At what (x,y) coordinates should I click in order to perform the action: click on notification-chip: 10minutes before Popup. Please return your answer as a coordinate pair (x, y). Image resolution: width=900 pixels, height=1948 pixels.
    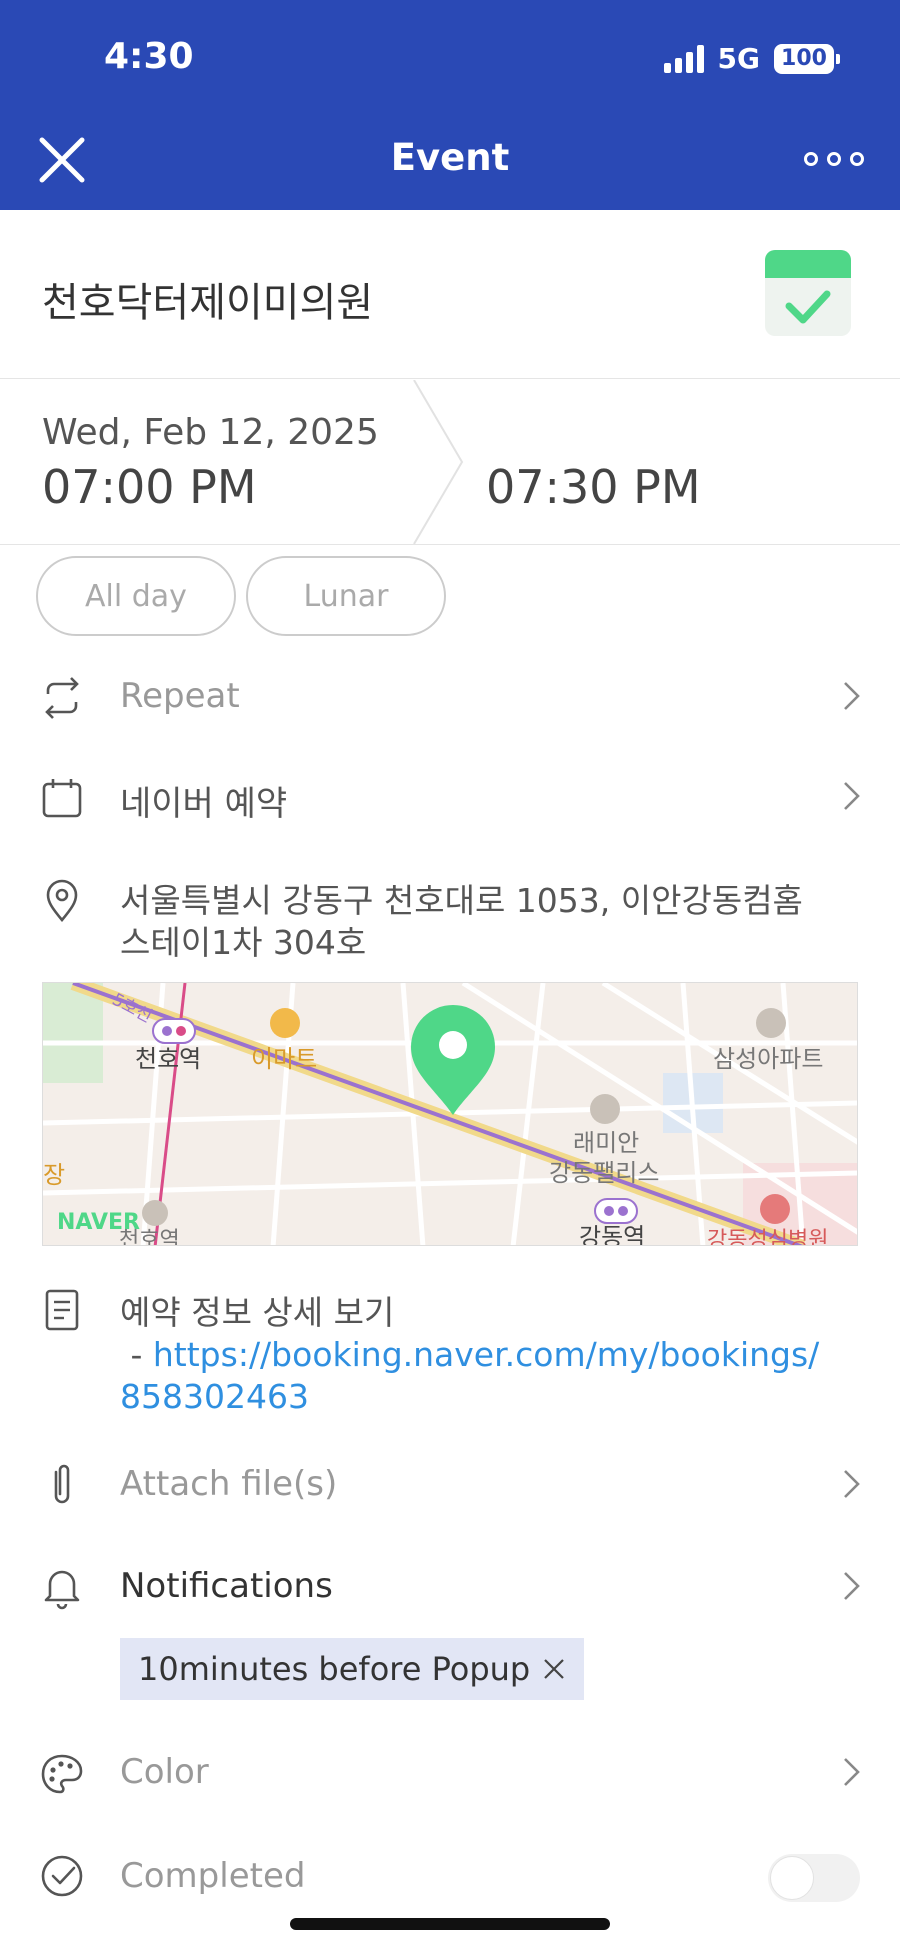
    Looking at the image, I should click on (352, 1669).